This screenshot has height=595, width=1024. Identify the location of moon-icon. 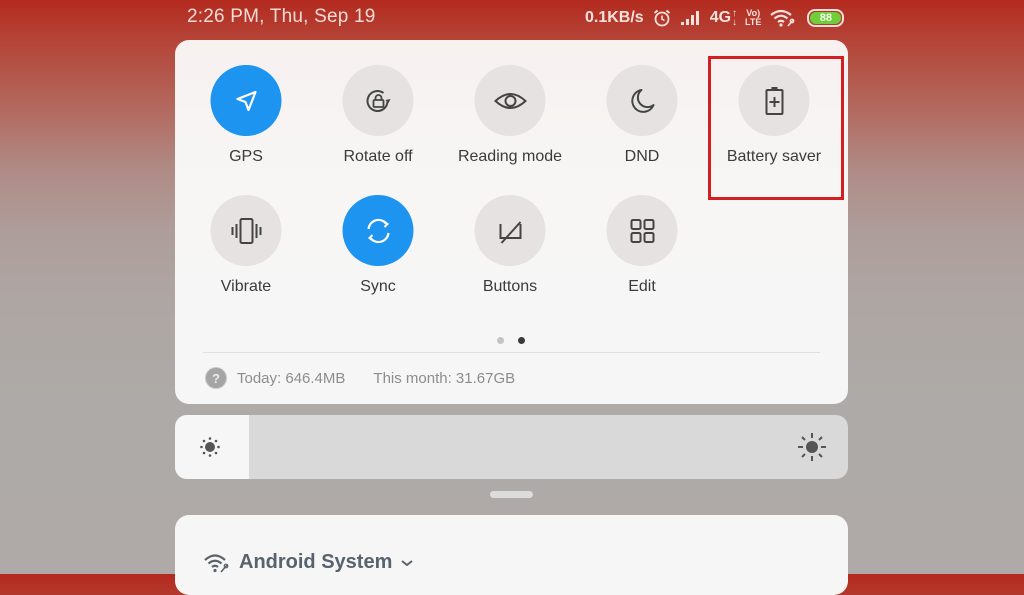
(642, 100).